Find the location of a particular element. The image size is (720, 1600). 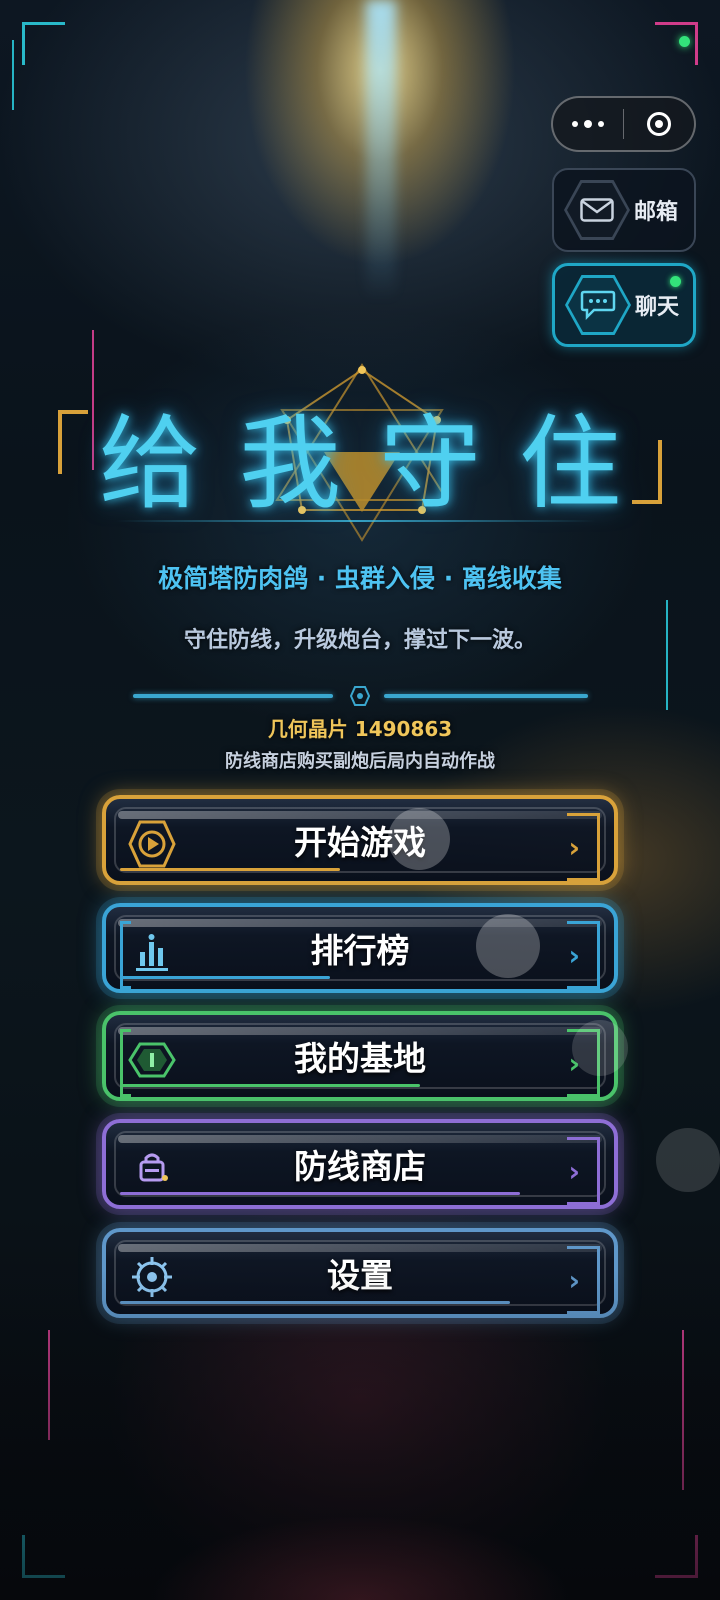

currency-crystals: 几何晶片 1490863 is located at coordinates (360, 729).